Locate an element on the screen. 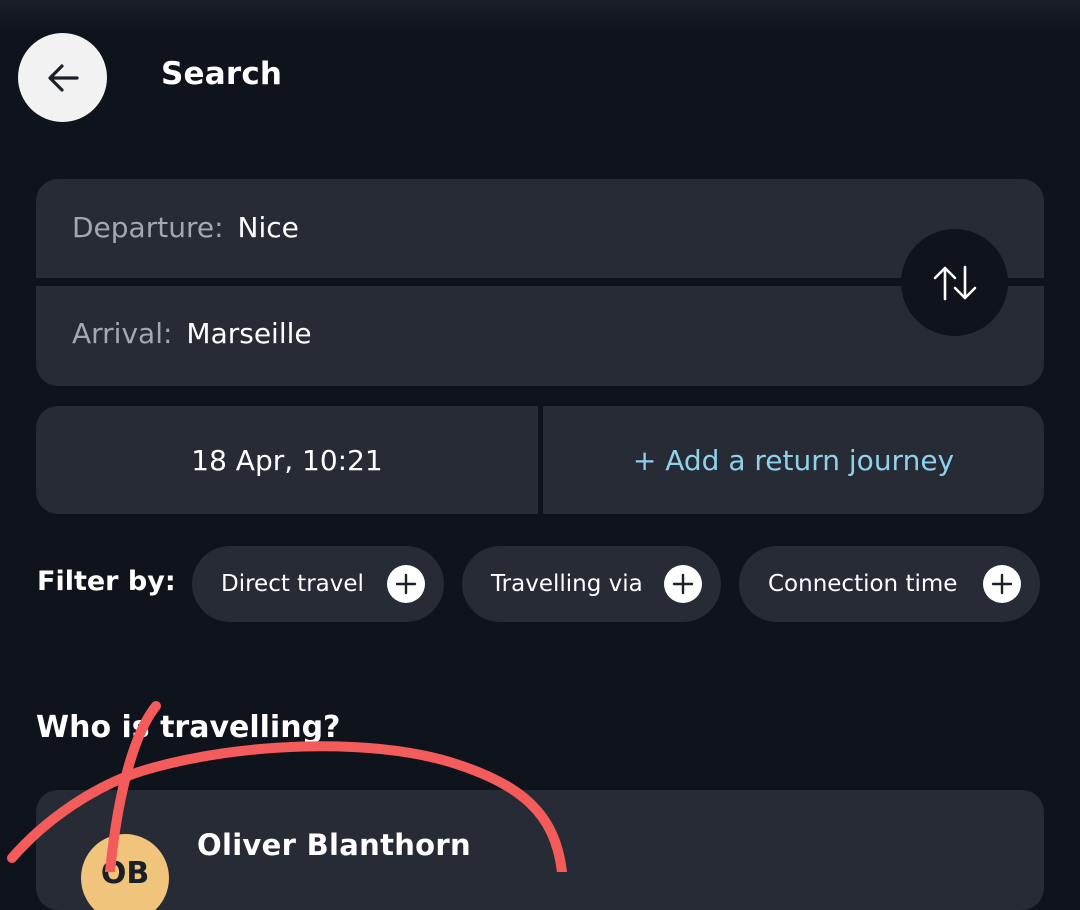 The width and height of the screenshot is (1080, 910). filter-chip-direct-travel: Direct travel is located at coordinates (318, 584).